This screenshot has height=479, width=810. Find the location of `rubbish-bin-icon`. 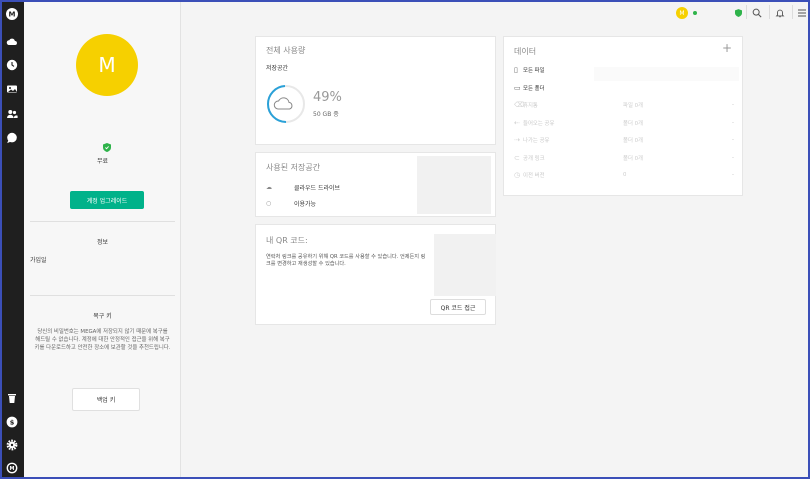

rubbish-bin-icon is located at coordinates (12, 398).